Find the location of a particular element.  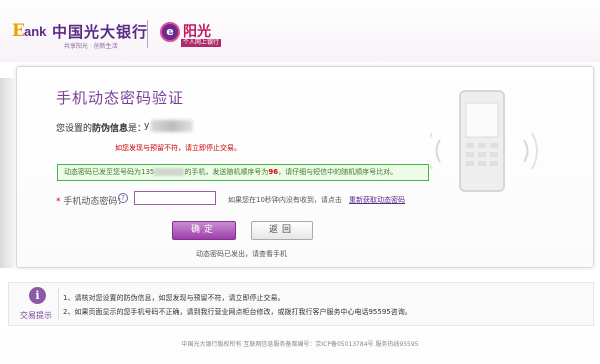

otp-label: * 手机动态密码： is located at coordinates (91, 200).